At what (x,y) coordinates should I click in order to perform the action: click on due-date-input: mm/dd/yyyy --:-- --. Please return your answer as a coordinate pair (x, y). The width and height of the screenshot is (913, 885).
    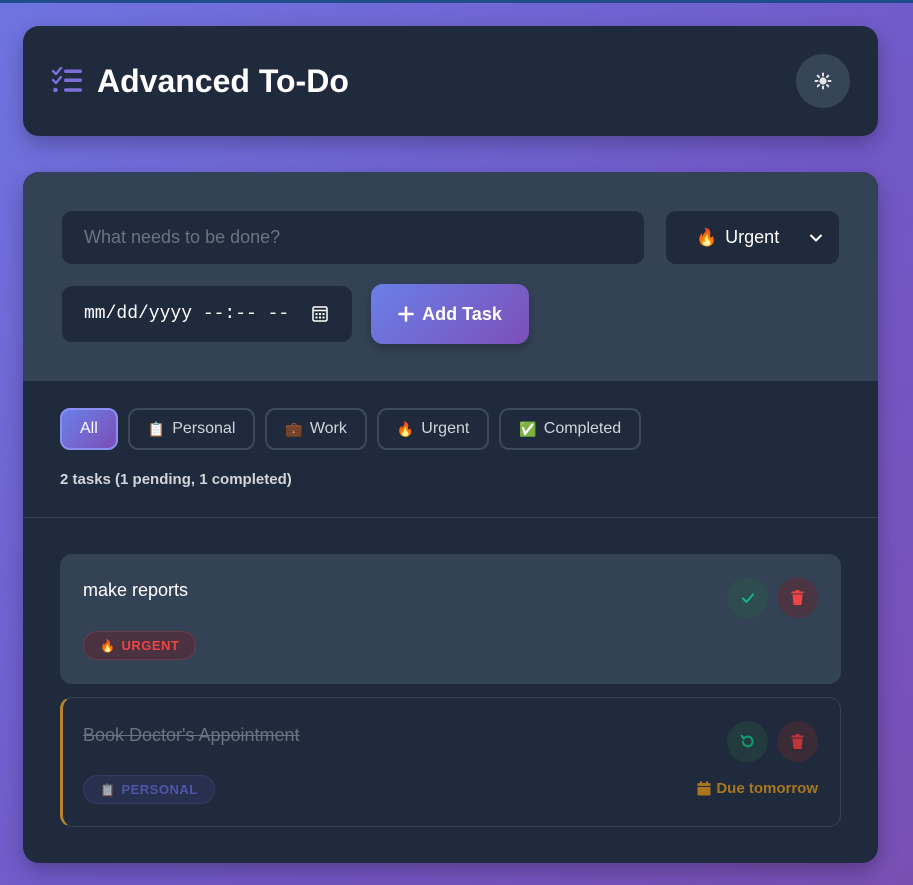
    Looking at the image, I should click on (207, 314).